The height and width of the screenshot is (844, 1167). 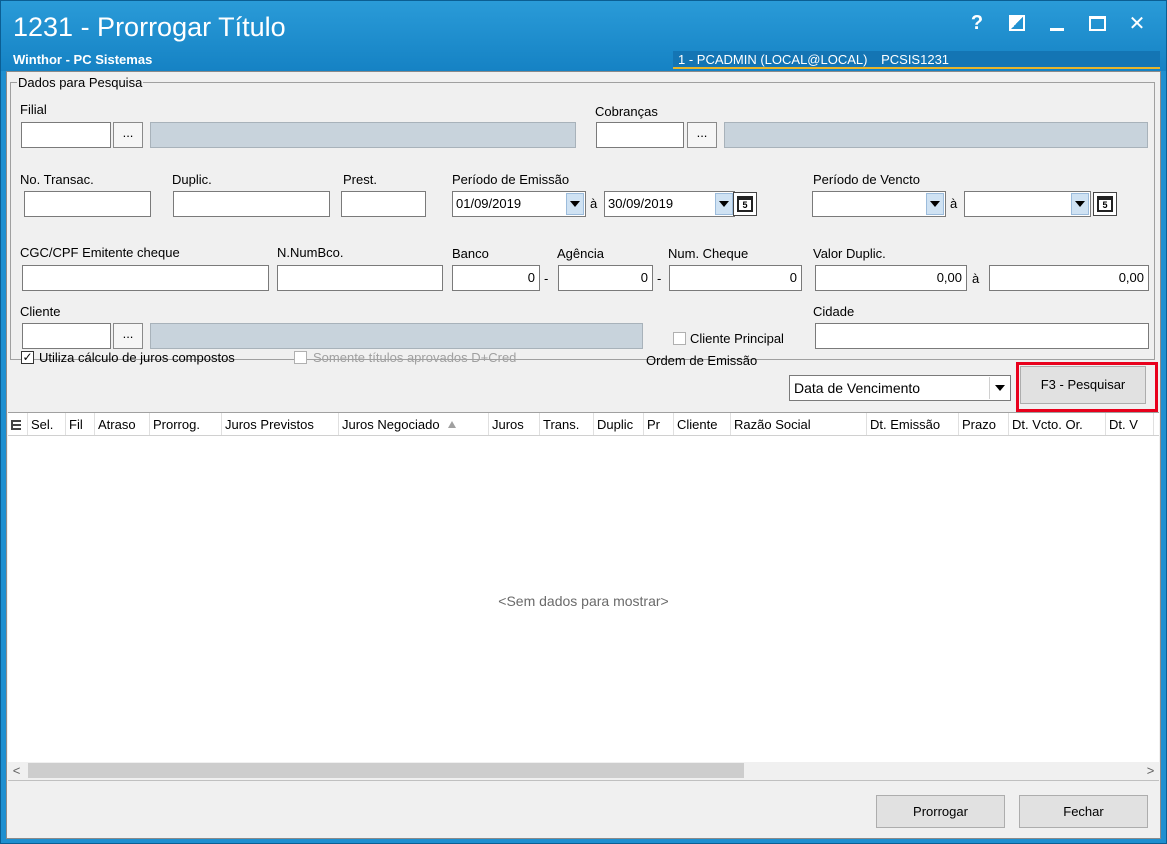 I want to click on column-header: Duplic, so click(x=619, y=424).